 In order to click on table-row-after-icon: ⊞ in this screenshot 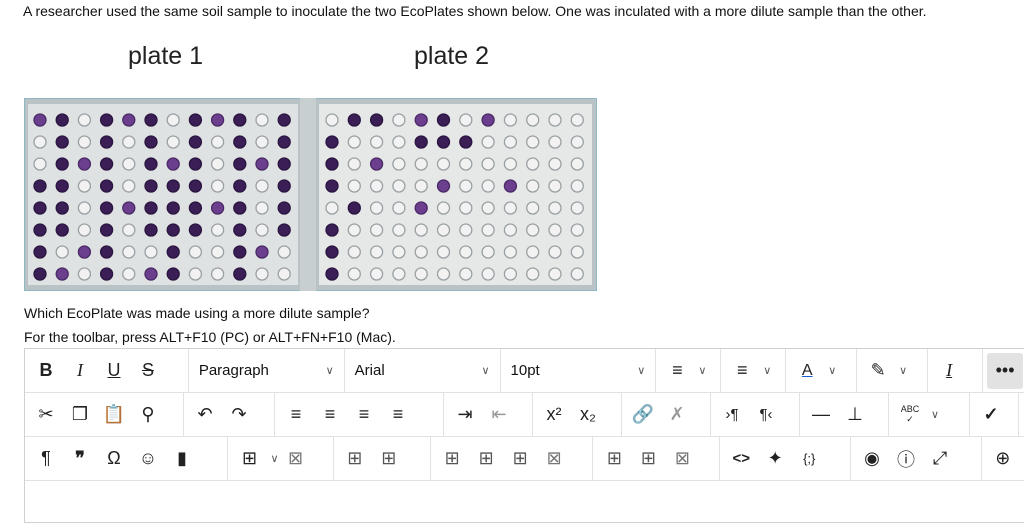, I will do `click(486, 459)`.